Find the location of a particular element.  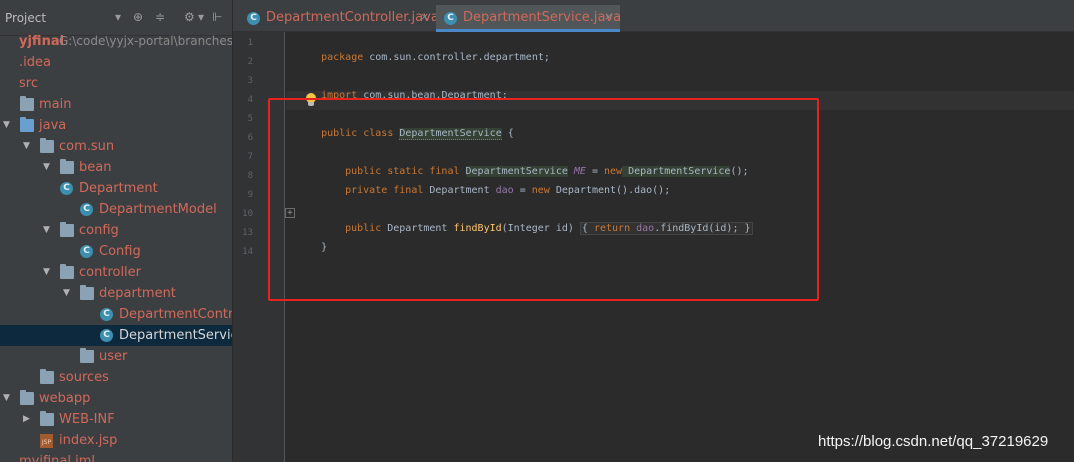

line-number: 3 is located at coordinates (250, 81).